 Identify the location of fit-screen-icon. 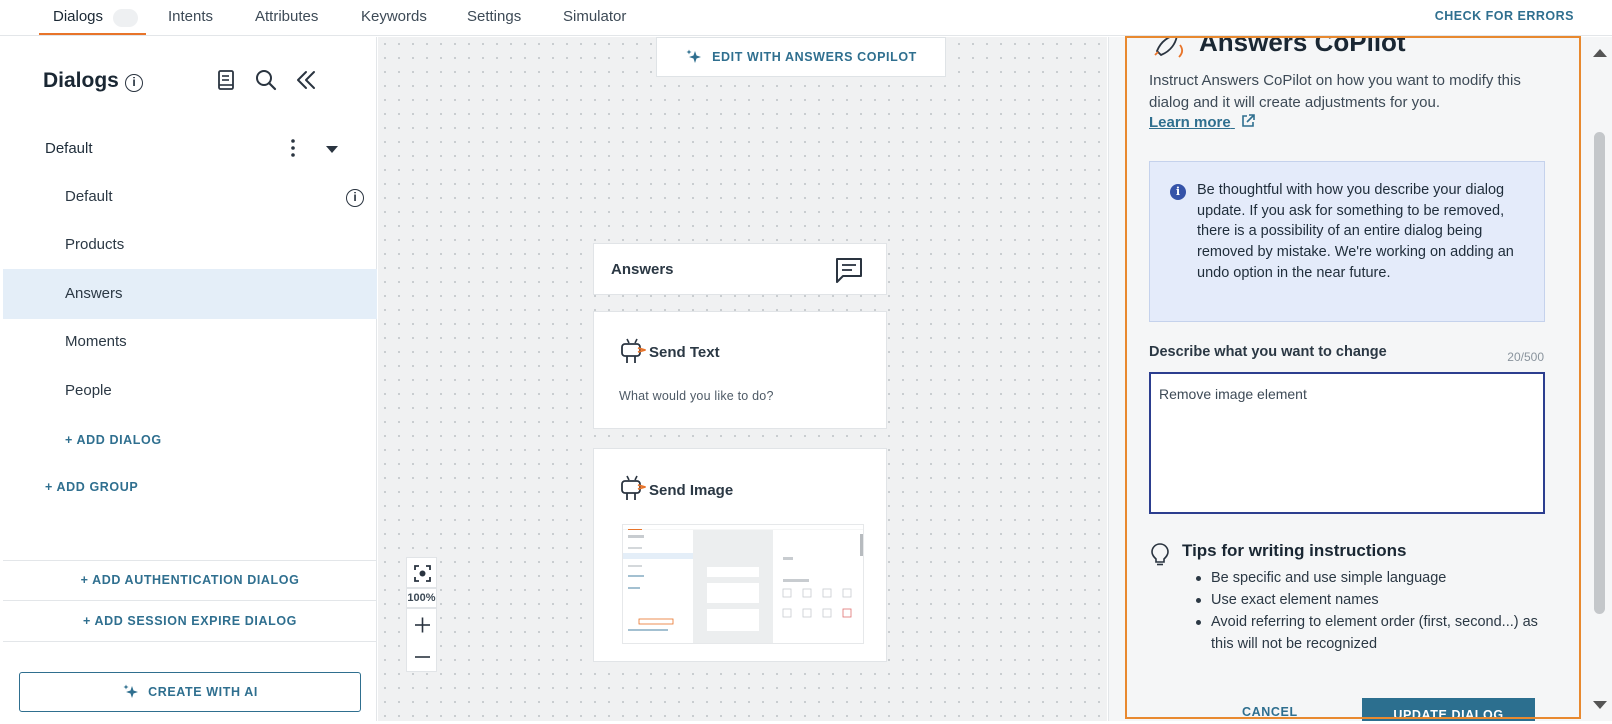
(422, 573).